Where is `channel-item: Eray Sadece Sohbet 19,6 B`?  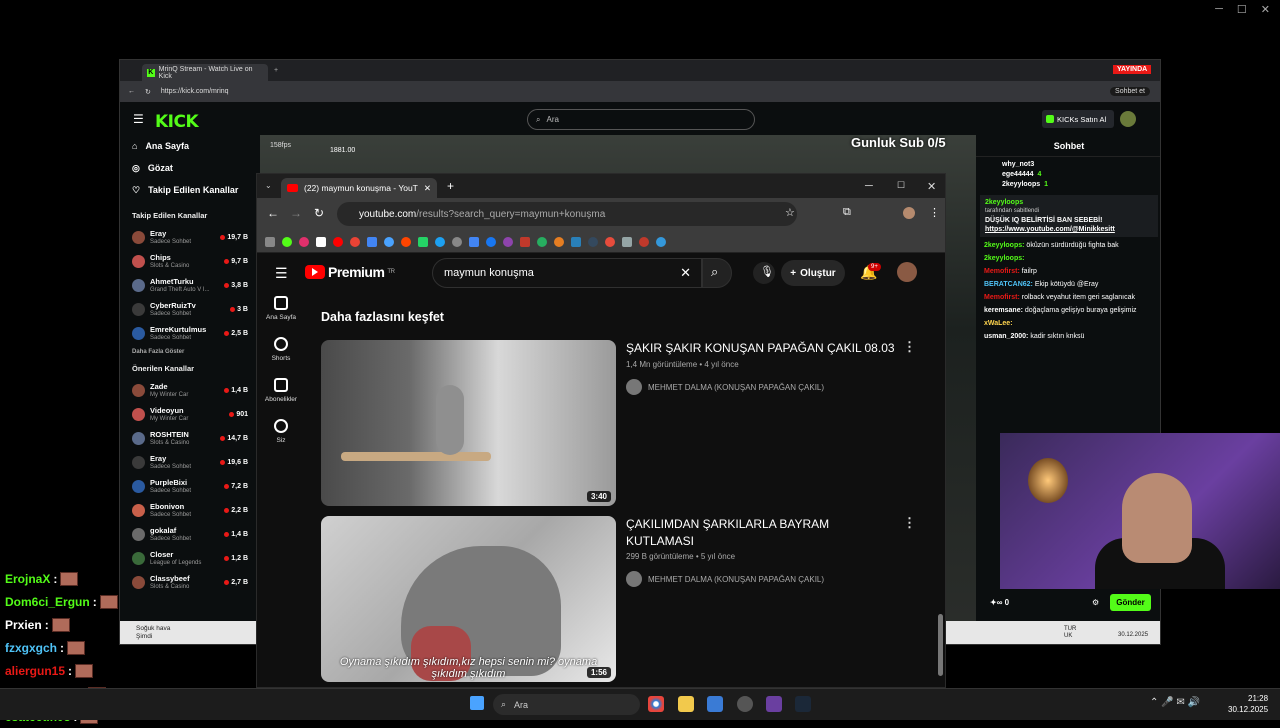 channel-item: Eray Sadece Sohbet 19,6 B is located at coordinates (188, 462).